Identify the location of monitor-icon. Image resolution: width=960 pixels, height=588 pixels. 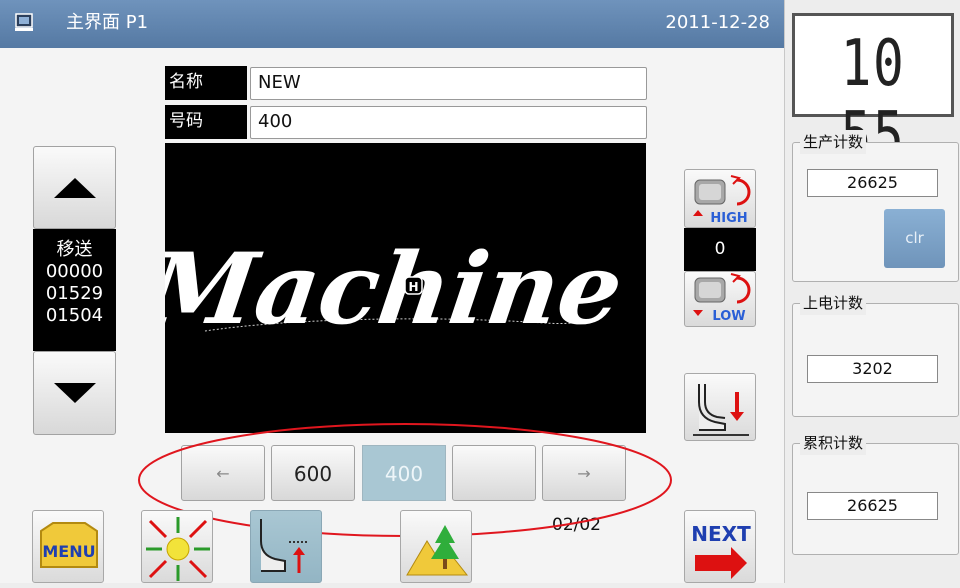
(24, 22).